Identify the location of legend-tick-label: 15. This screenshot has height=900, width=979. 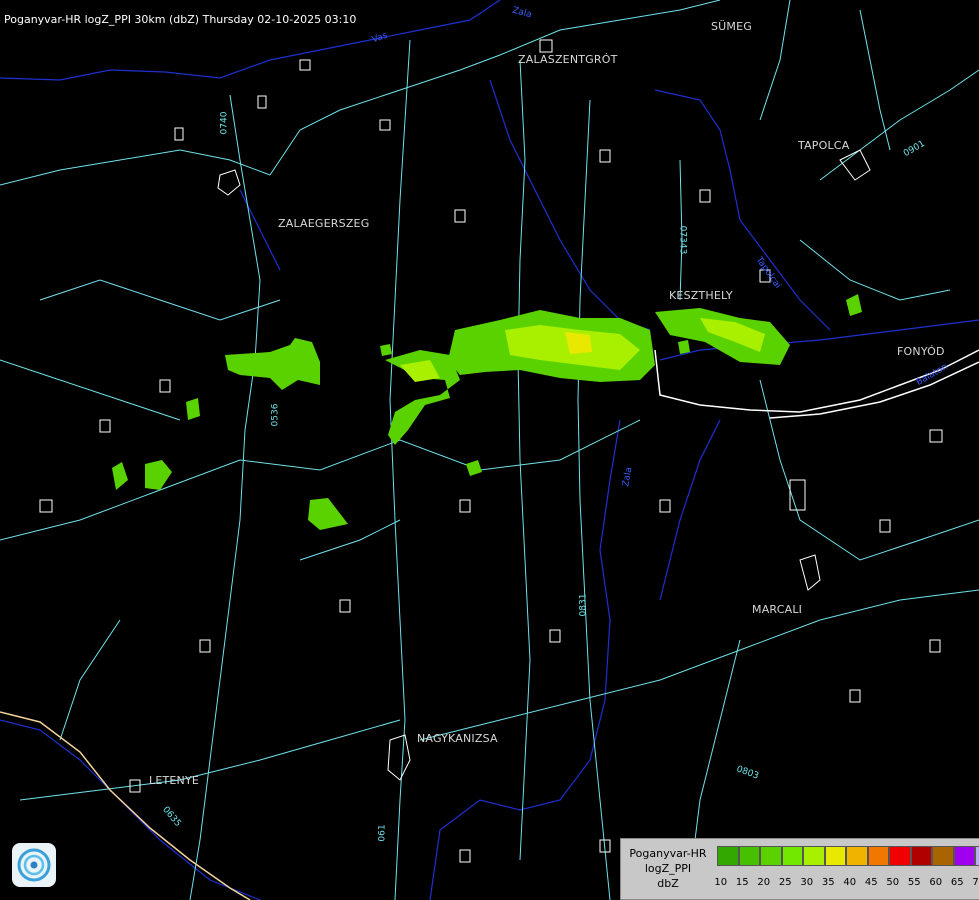
(742, 882).